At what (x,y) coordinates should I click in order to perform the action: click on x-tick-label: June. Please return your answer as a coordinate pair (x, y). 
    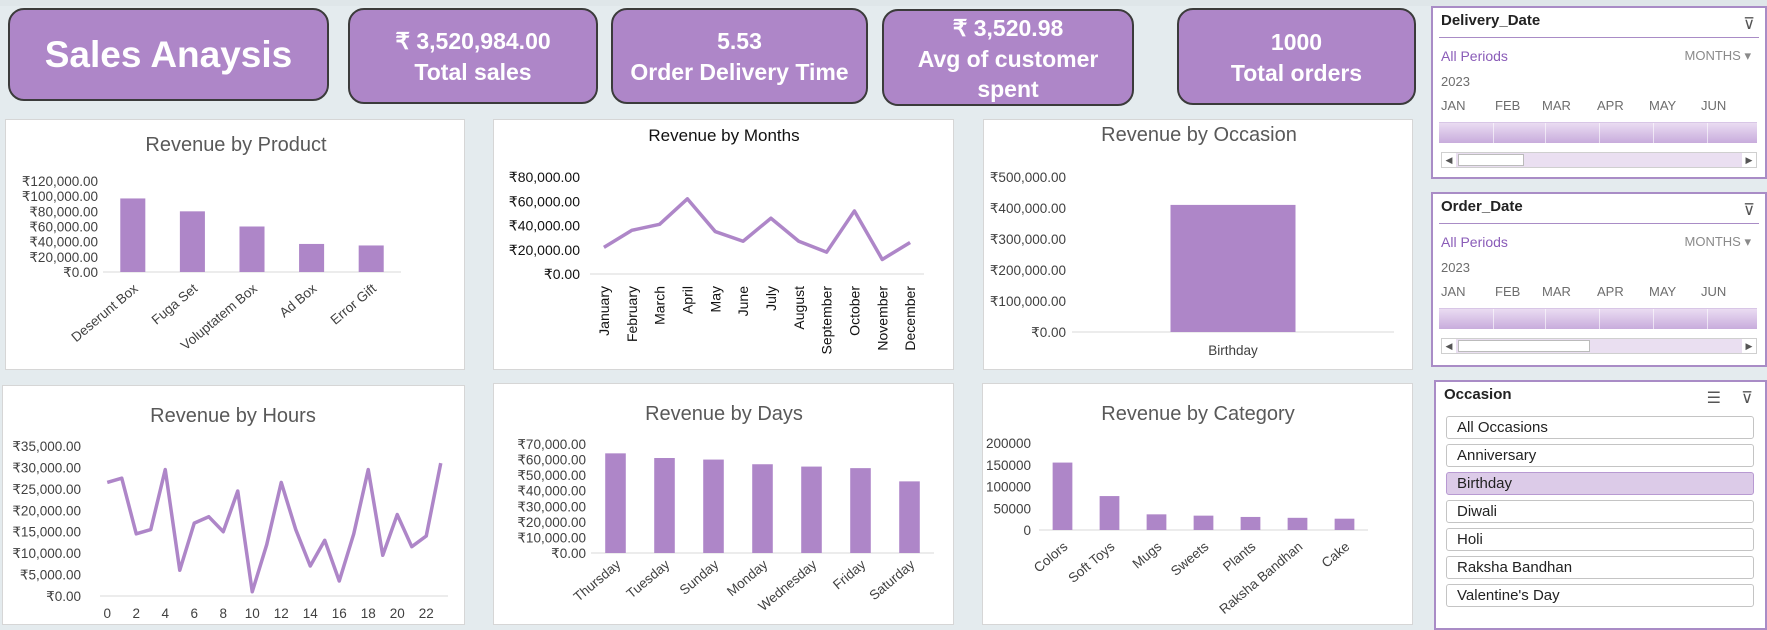
    Looking at the image, I should click on (743, 301).